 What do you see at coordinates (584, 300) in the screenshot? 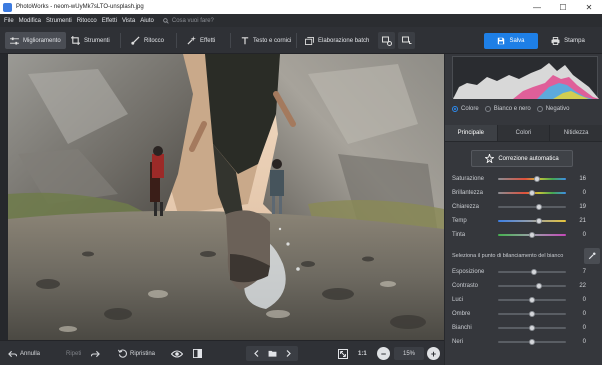
I see `slider-value: 0` at bounding box center [584, 300].